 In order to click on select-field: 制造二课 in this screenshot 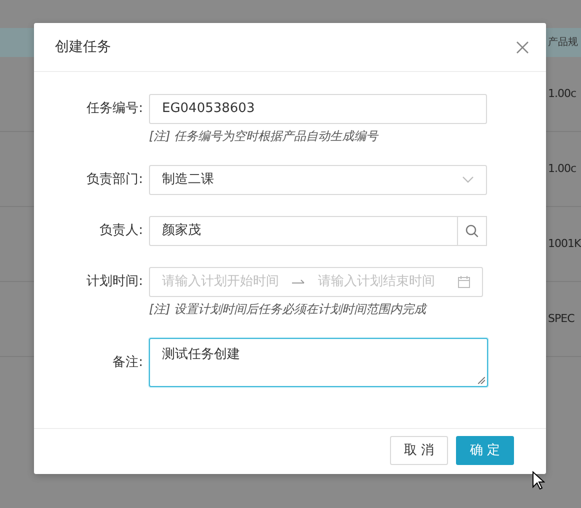, I will do `click(318, 180)`.